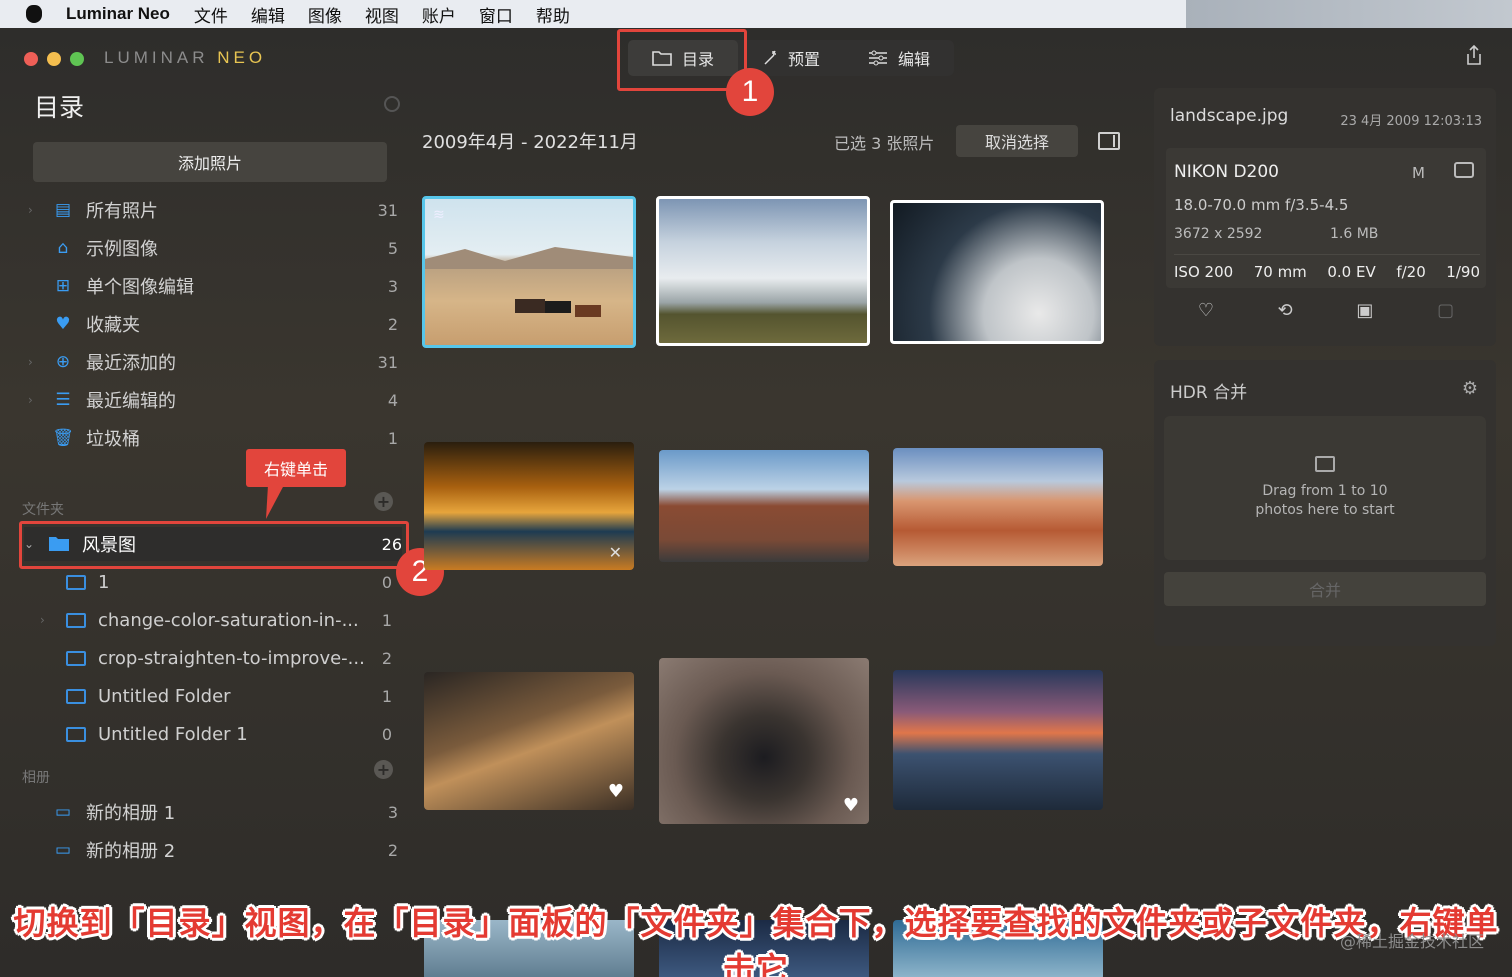 The width and height of the screenshot is (1512, 977). Describe the element at coordinates (216, 582) in the screenshot. I see `subfolder-item: 10` at that location.